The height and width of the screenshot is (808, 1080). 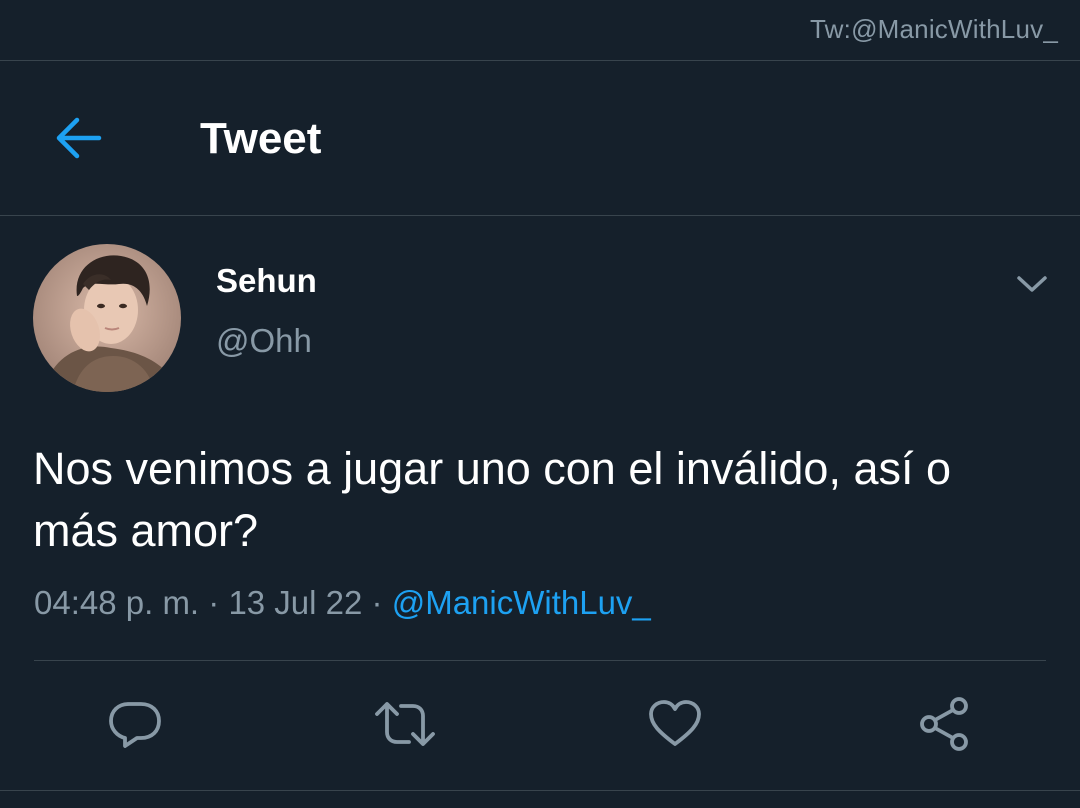 I want to click on top-divider, so click(x=540, y=60).